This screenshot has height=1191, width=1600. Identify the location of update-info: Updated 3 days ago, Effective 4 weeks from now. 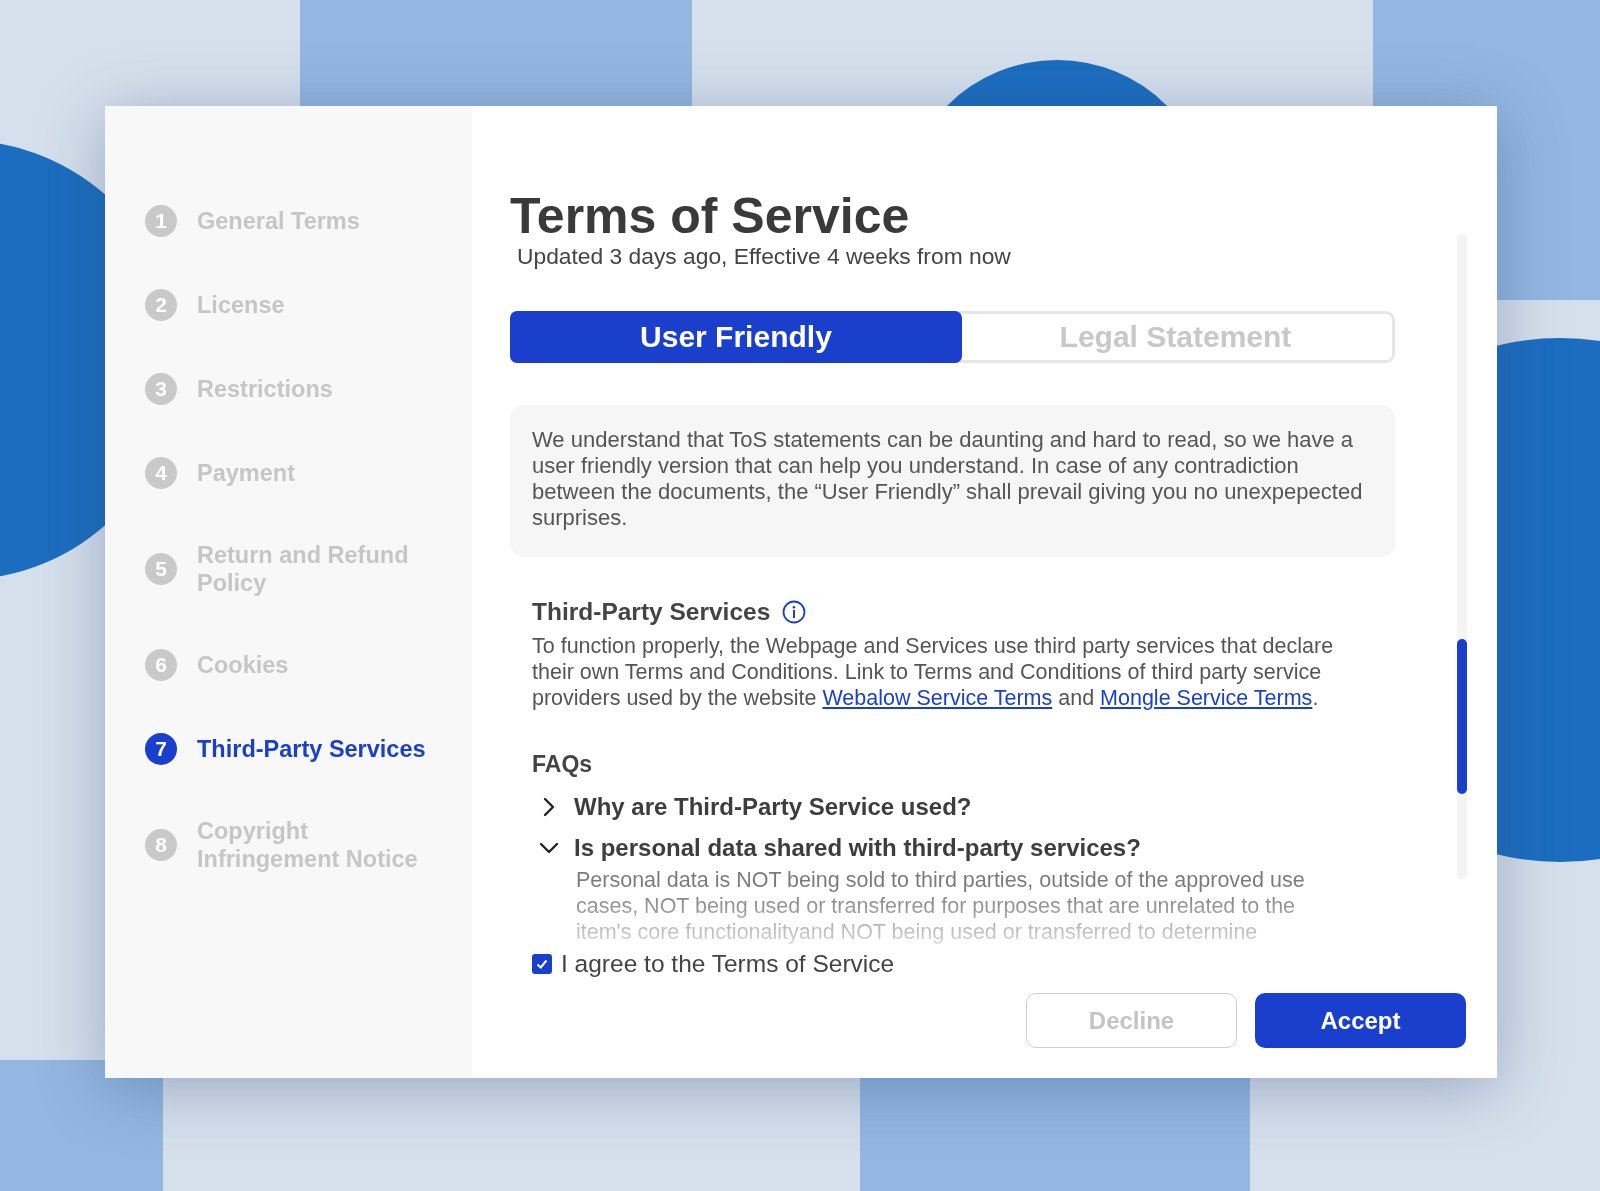
(764, 256).